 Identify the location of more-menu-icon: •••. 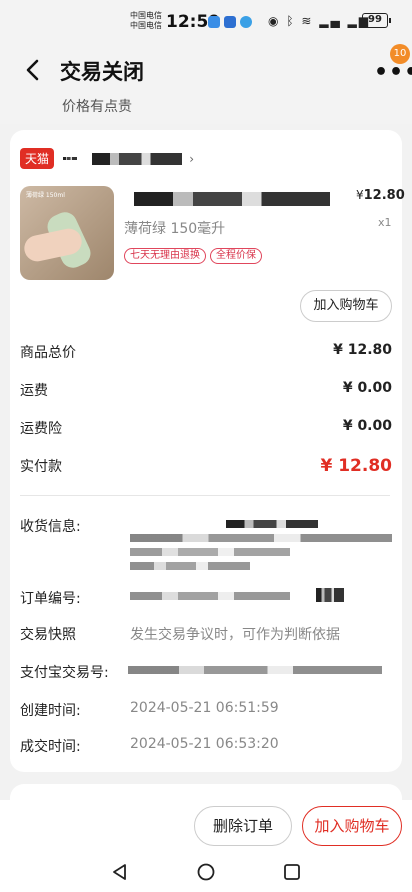
(393, 72).